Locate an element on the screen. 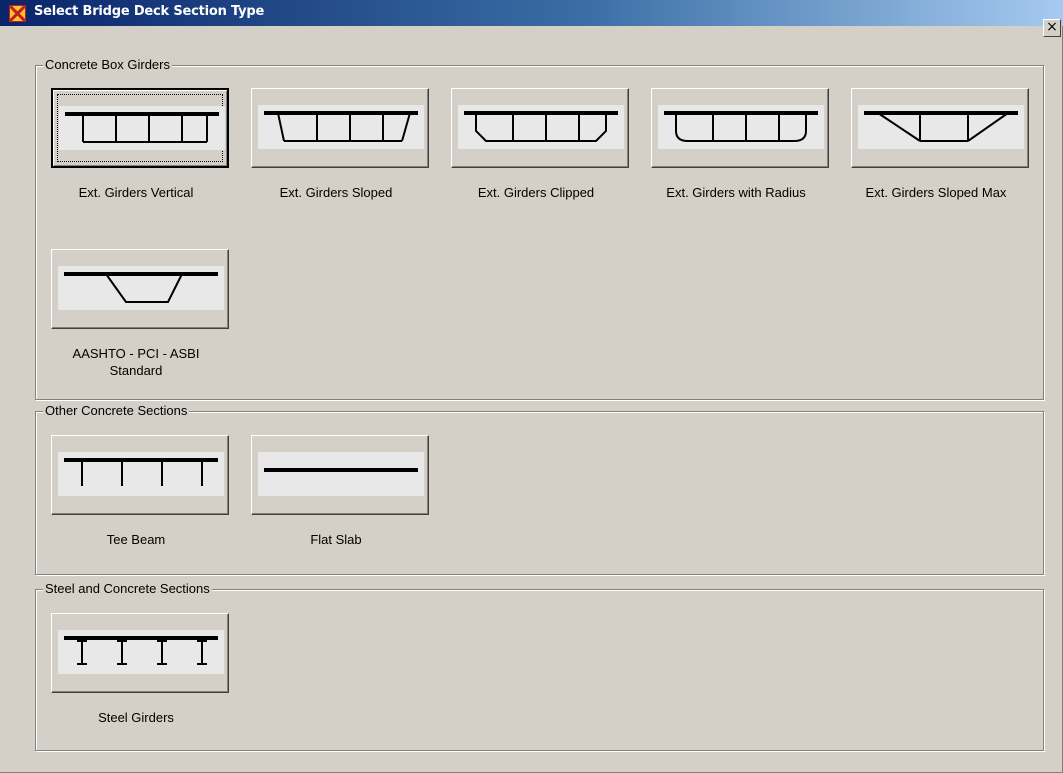 The height and width of the screenshot is (773, 1063). option-label: Ext. Girders Sloped Max is located at coordinates (936, 192).